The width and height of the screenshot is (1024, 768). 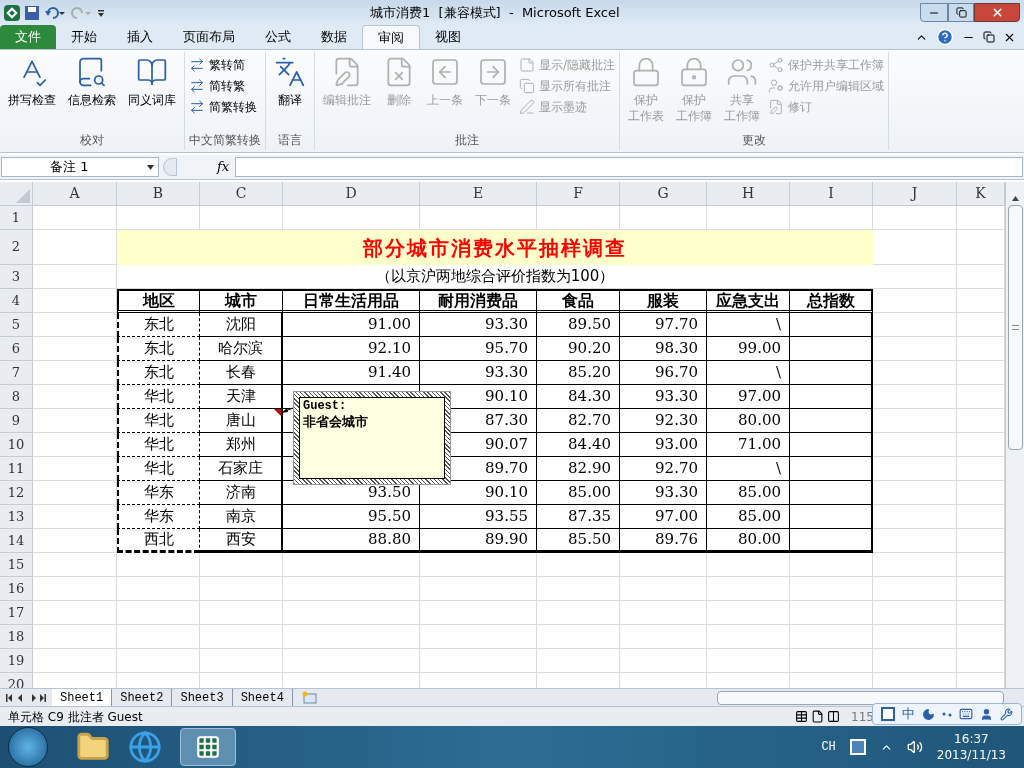 What do you see at coordinates (928, 714) in the screenshot?
I see `moon-icon` at bounding box center [928, 714].